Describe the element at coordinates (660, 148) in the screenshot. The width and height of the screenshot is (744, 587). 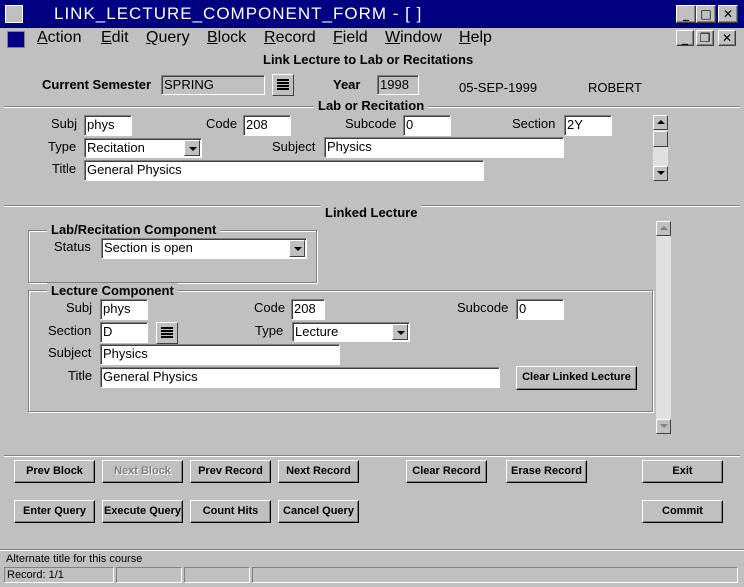
I see `lab-record-scrollbar` at that location.